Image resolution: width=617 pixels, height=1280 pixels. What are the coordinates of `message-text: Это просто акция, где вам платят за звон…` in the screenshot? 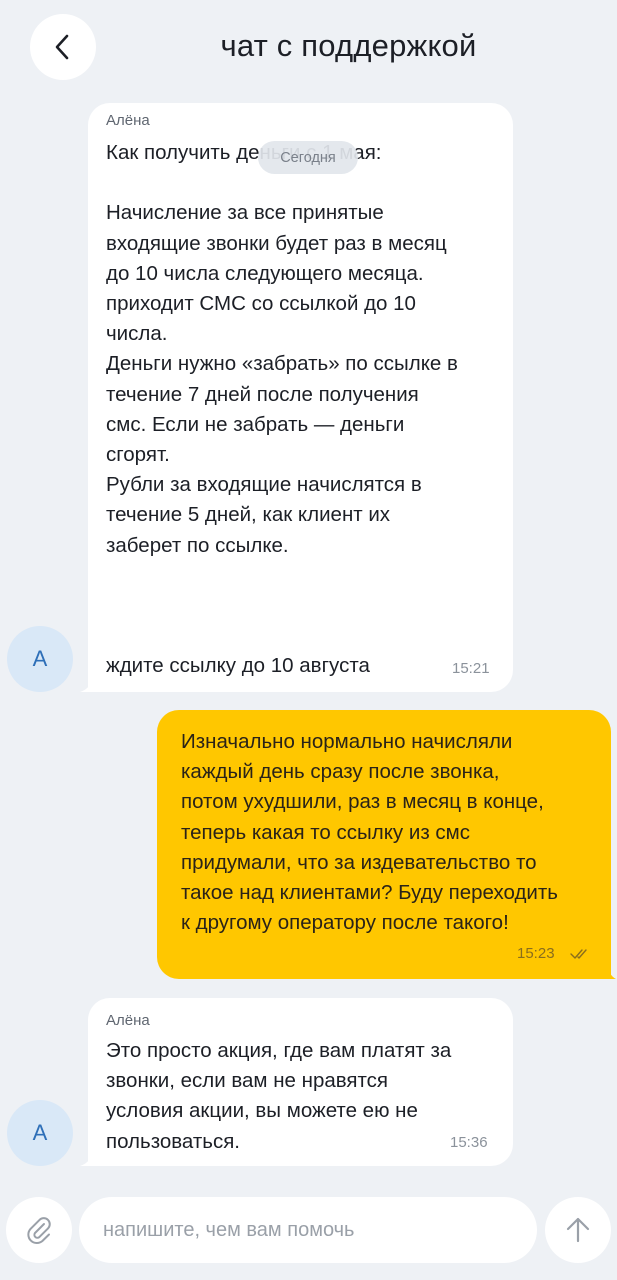 It's located at (279, 1096).